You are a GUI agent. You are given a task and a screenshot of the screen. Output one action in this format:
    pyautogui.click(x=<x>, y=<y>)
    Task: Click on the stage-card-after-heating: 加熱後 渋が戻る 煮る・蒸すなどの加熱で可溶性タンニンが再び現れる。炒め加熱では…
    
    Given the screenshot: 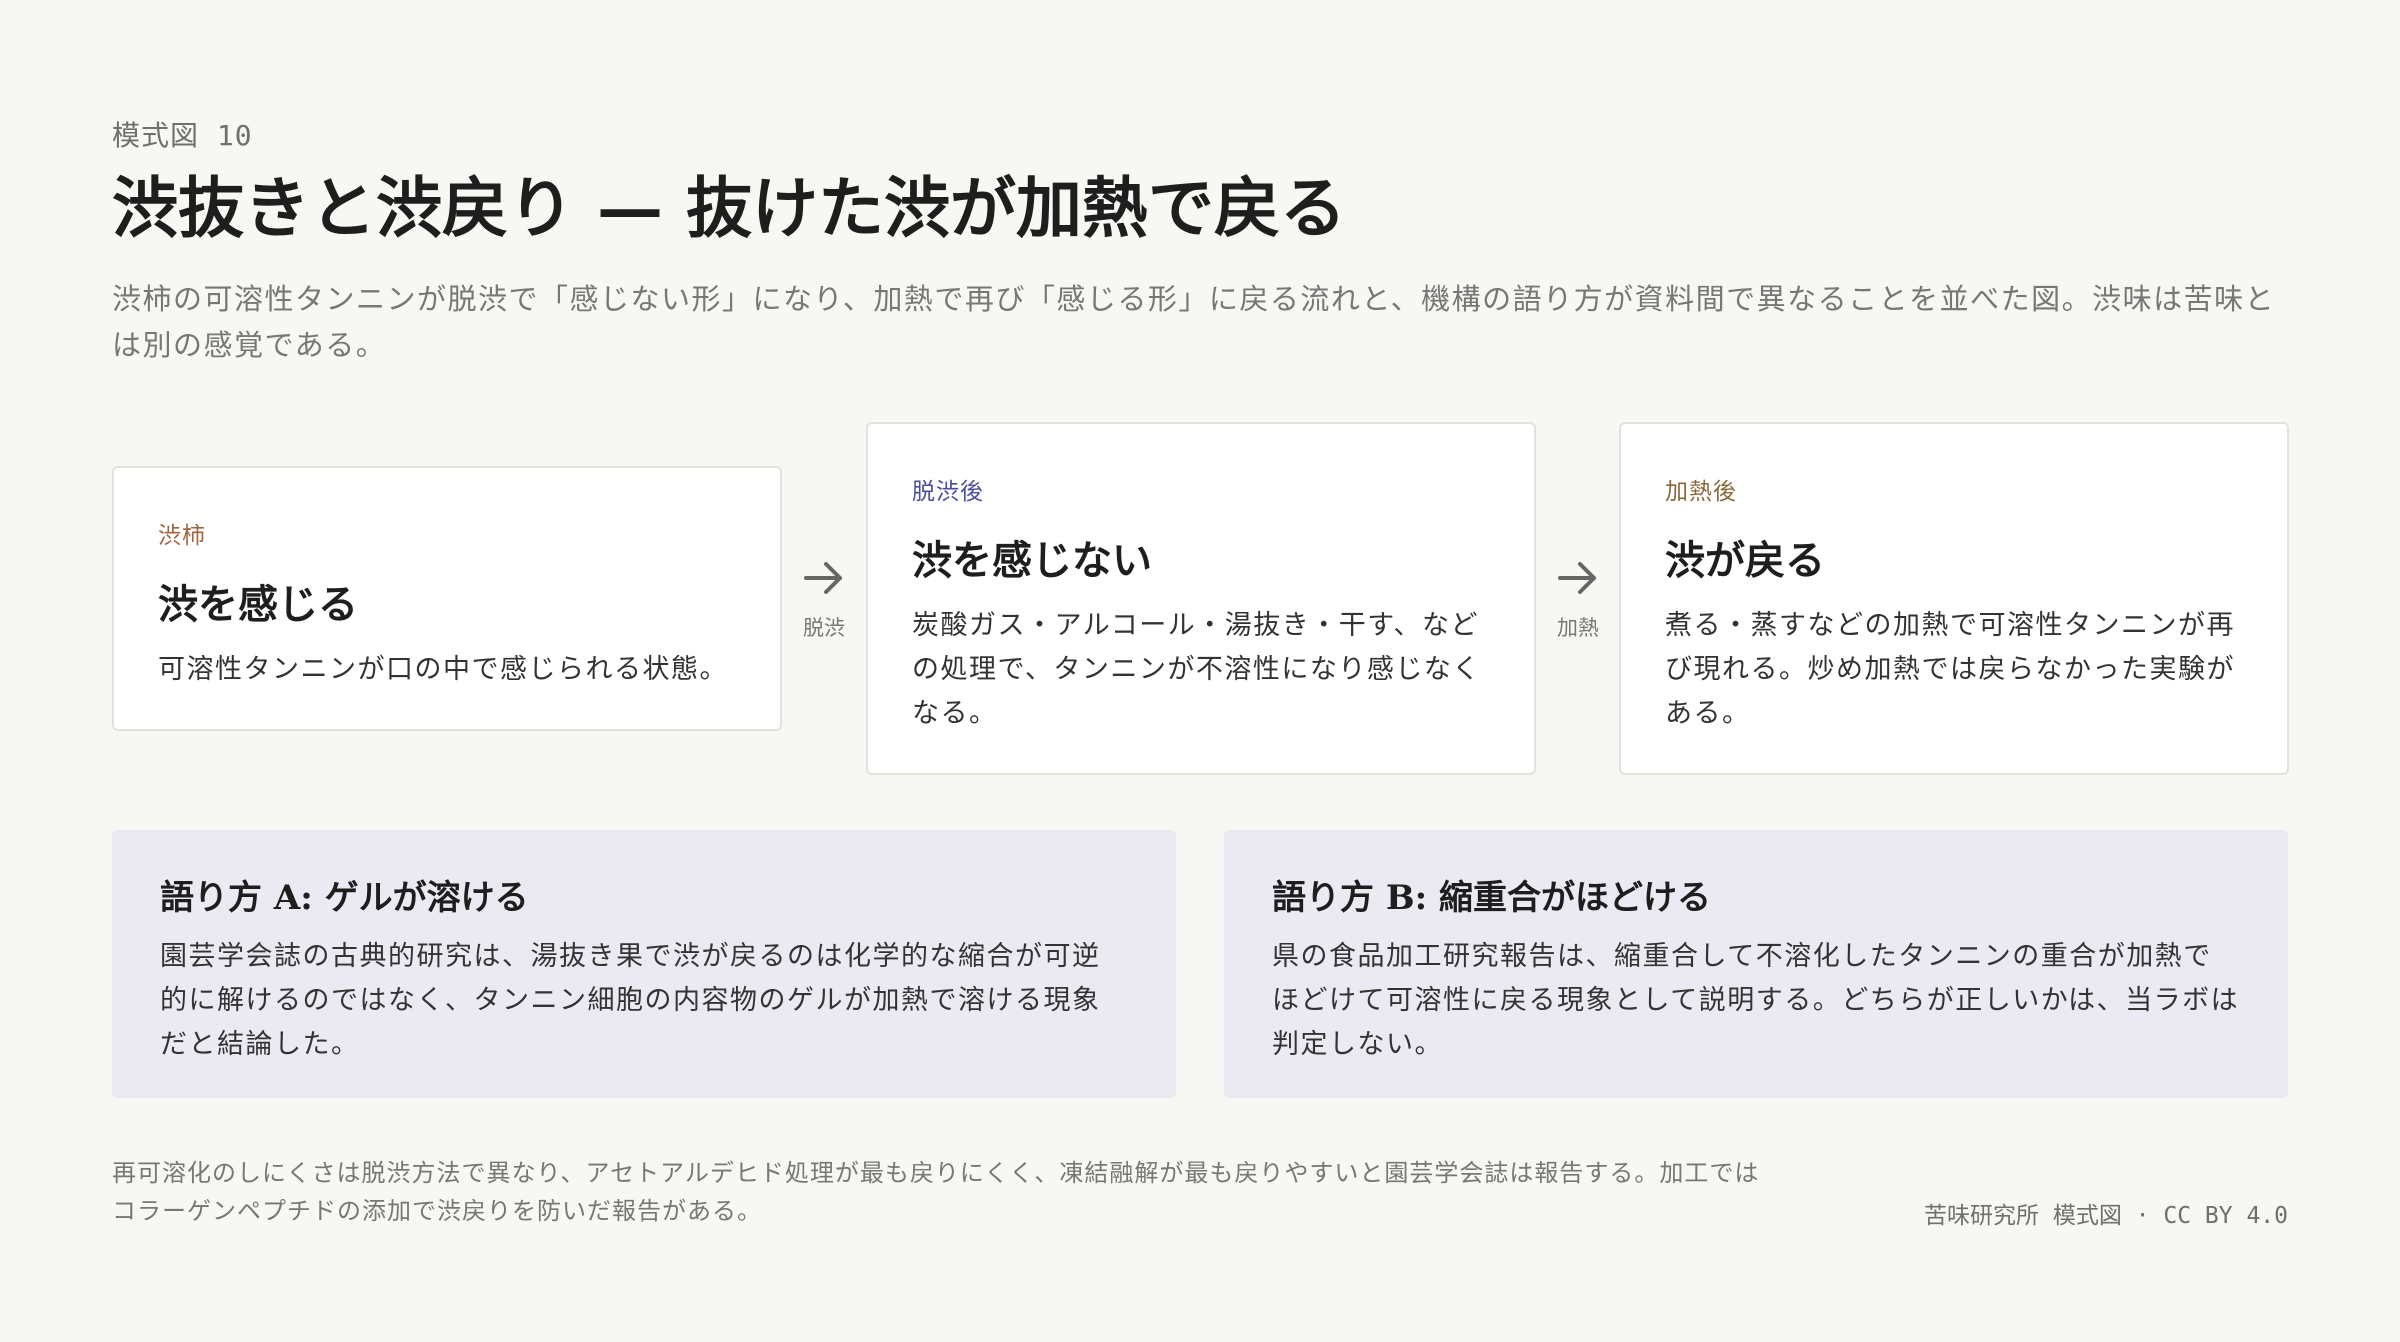 What is the action you would take?
    pyautogui.click(x=1954, y=598)
    